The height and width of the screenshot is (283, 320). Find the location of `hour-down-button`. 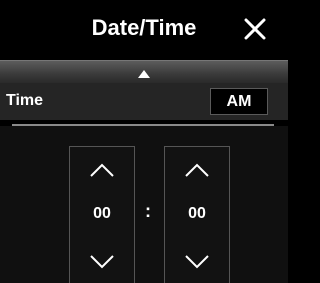

hour-down-button is located at coordinates (102, 262).